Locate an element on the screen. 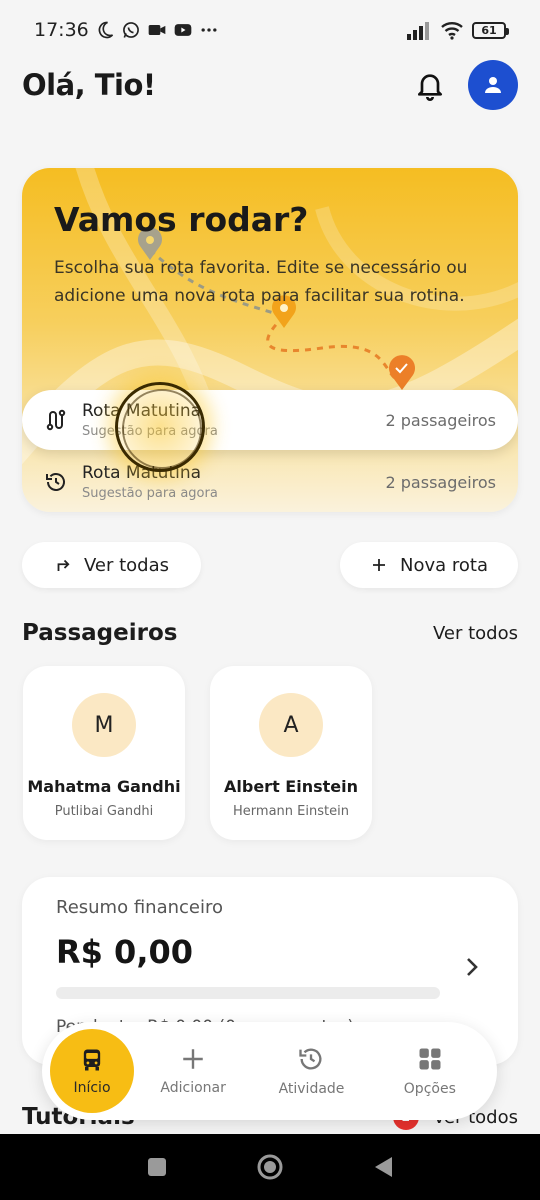 This screenshot has height=1200, width=540. new-route-button: Nova rota is located at coordinates (429, 565).